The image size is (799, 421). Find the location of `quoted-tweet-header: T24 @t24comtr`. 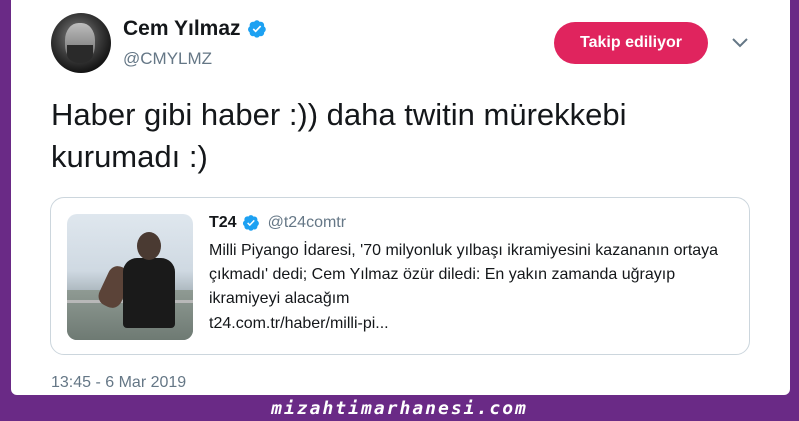

quoted-tweet-header: T24 @t24comtr is located at coordinates (277, 223).